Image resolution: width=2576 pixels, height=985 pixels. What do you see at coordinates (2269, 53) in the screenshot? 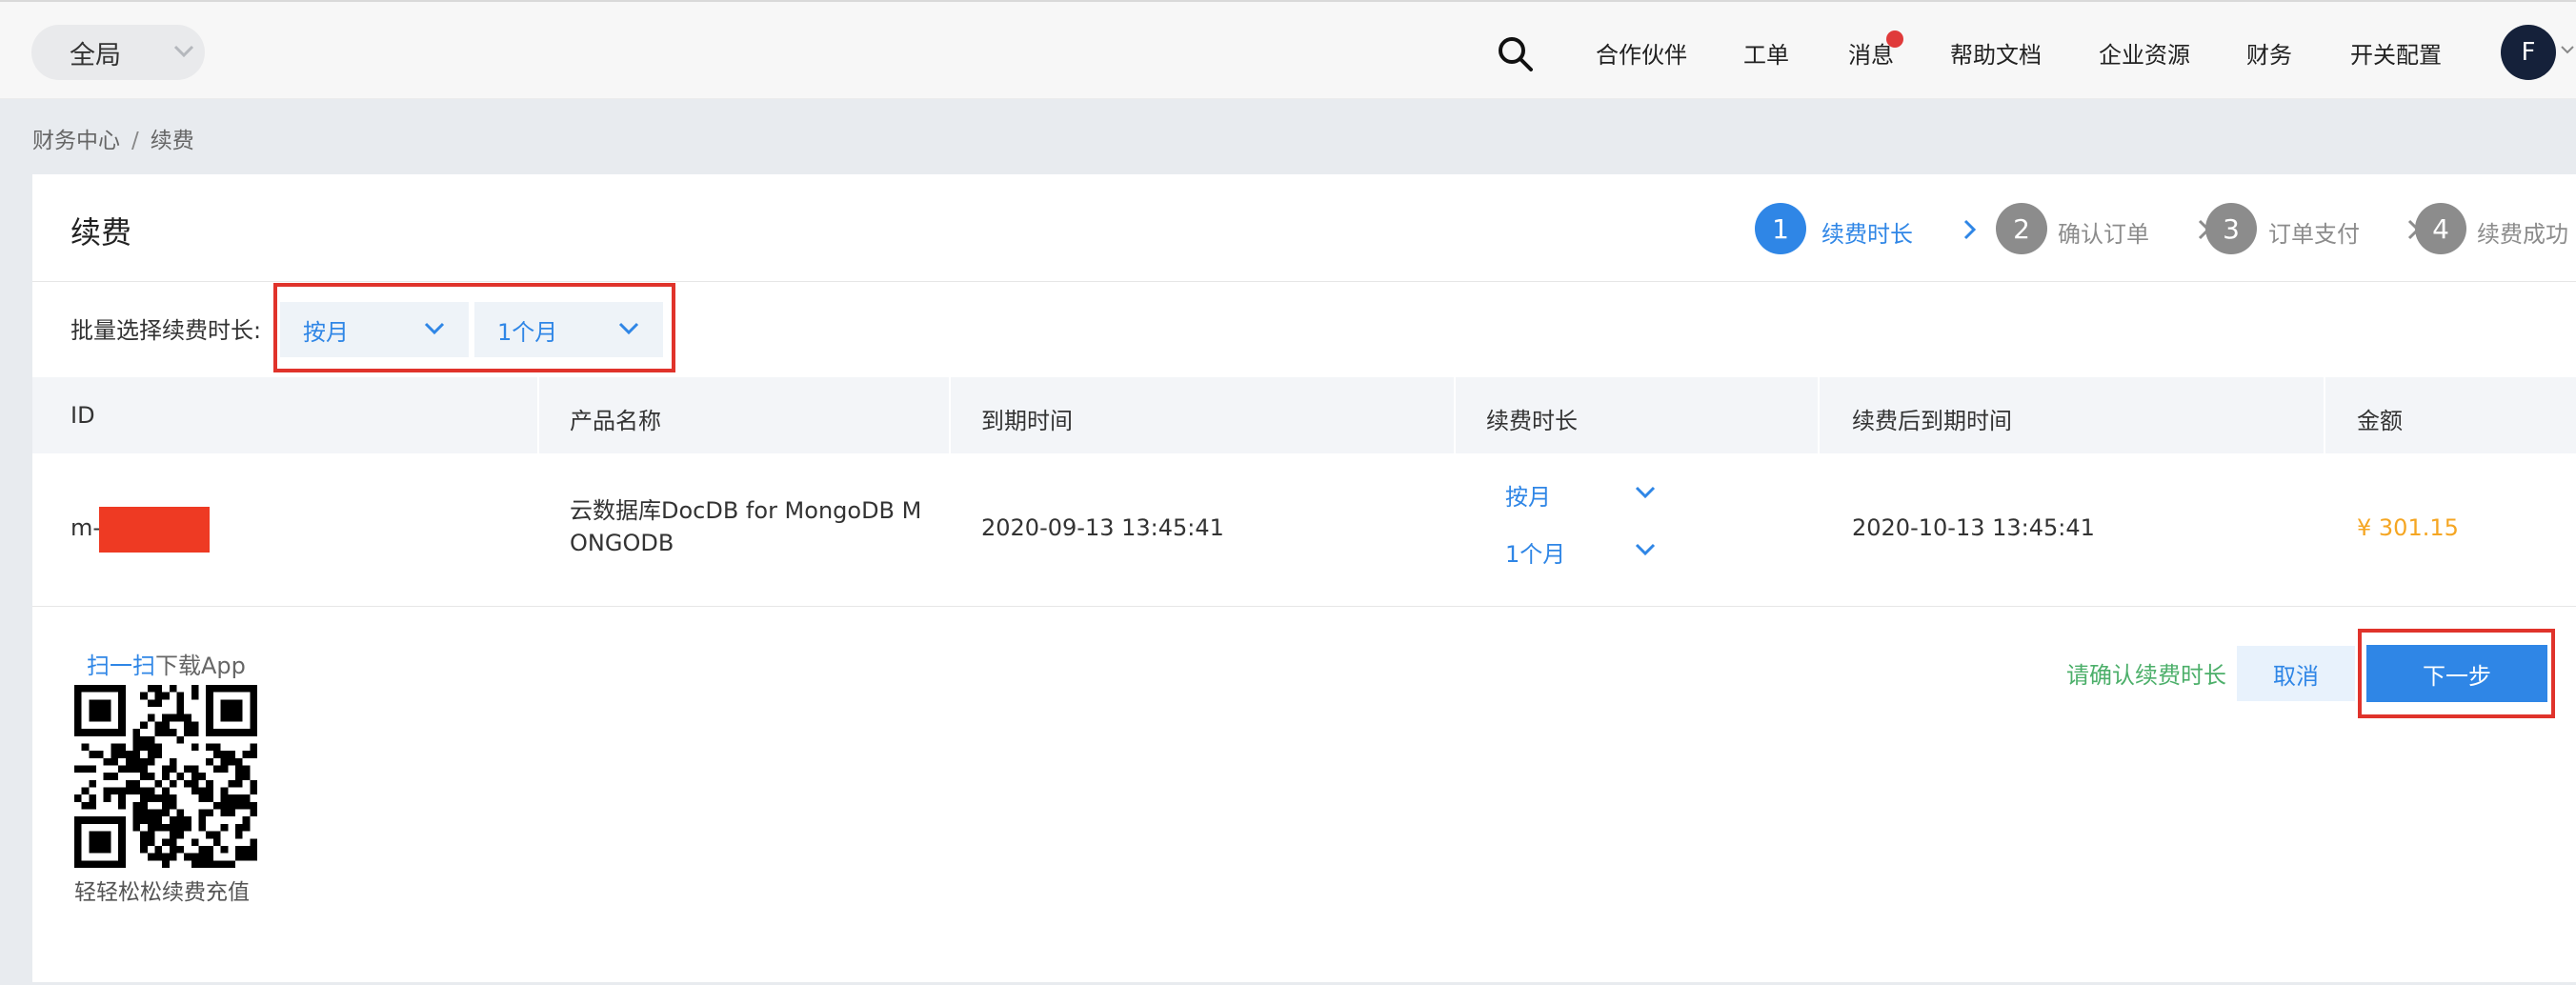
I see `nav-finance: 财务` at bounding box center [2269, 53].